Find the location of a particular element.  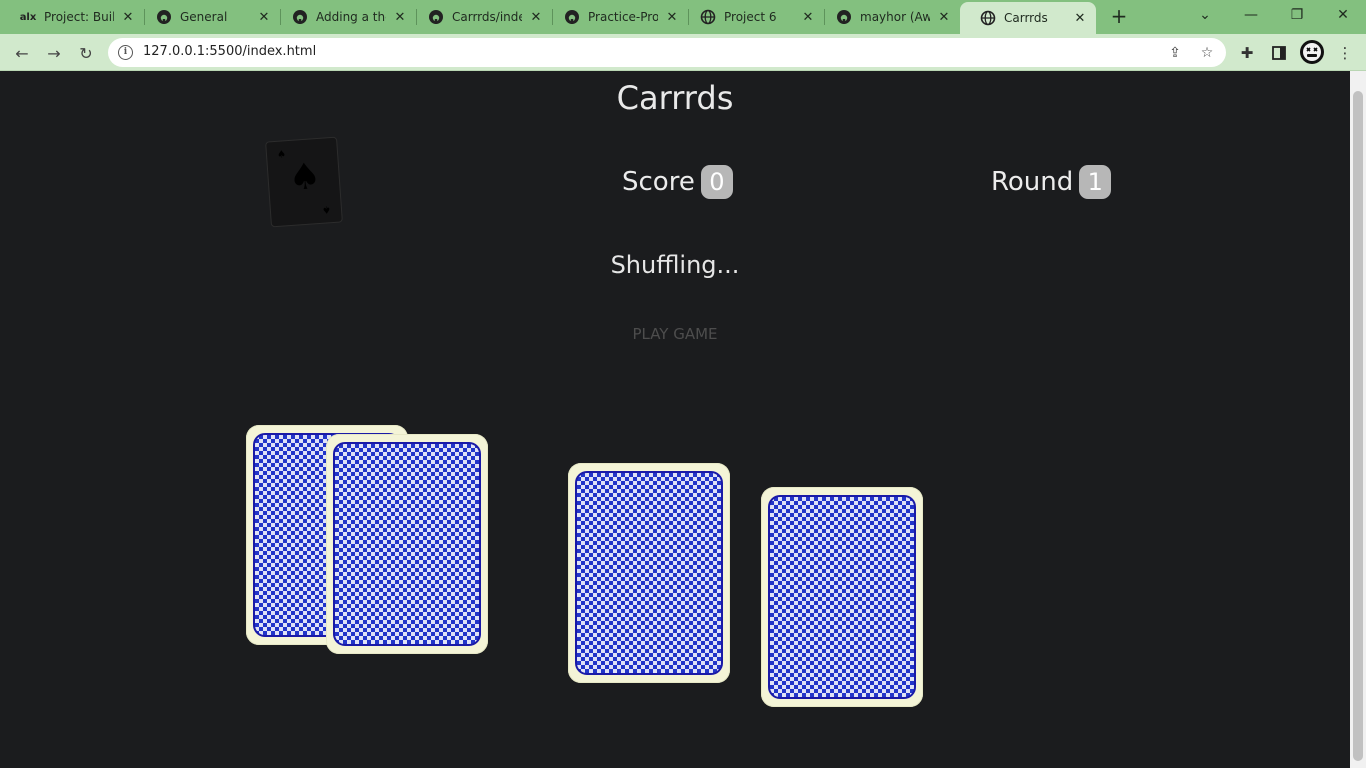

round-badge: 1 is located at coordinates (1095, 182).